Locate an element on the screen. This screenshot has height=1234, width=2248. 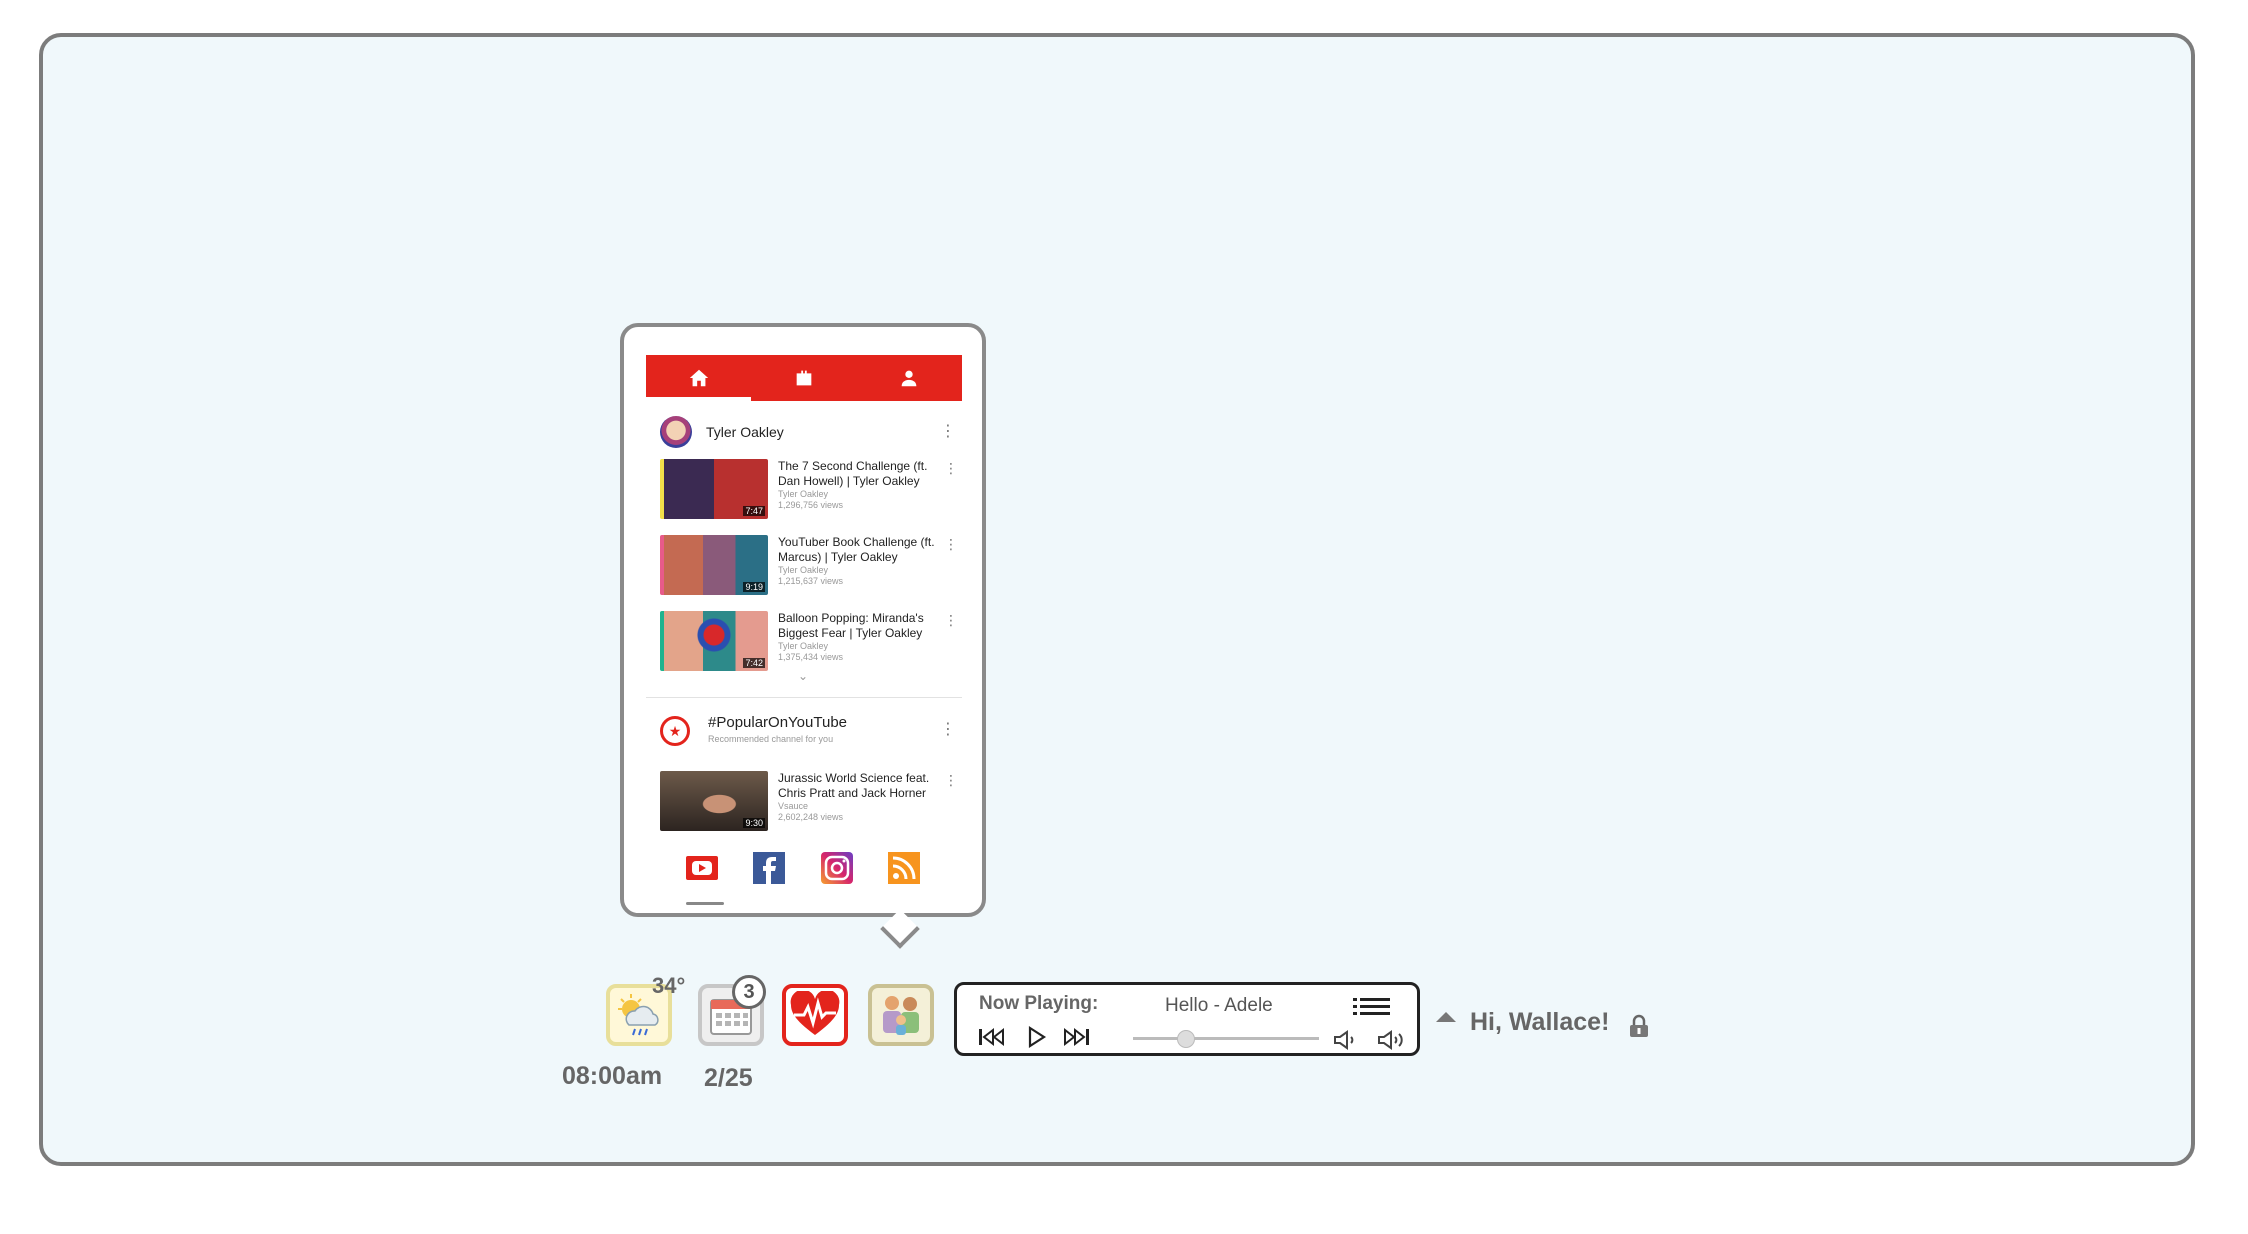
volume-down-icon is located at coordinates (1347, 1040).